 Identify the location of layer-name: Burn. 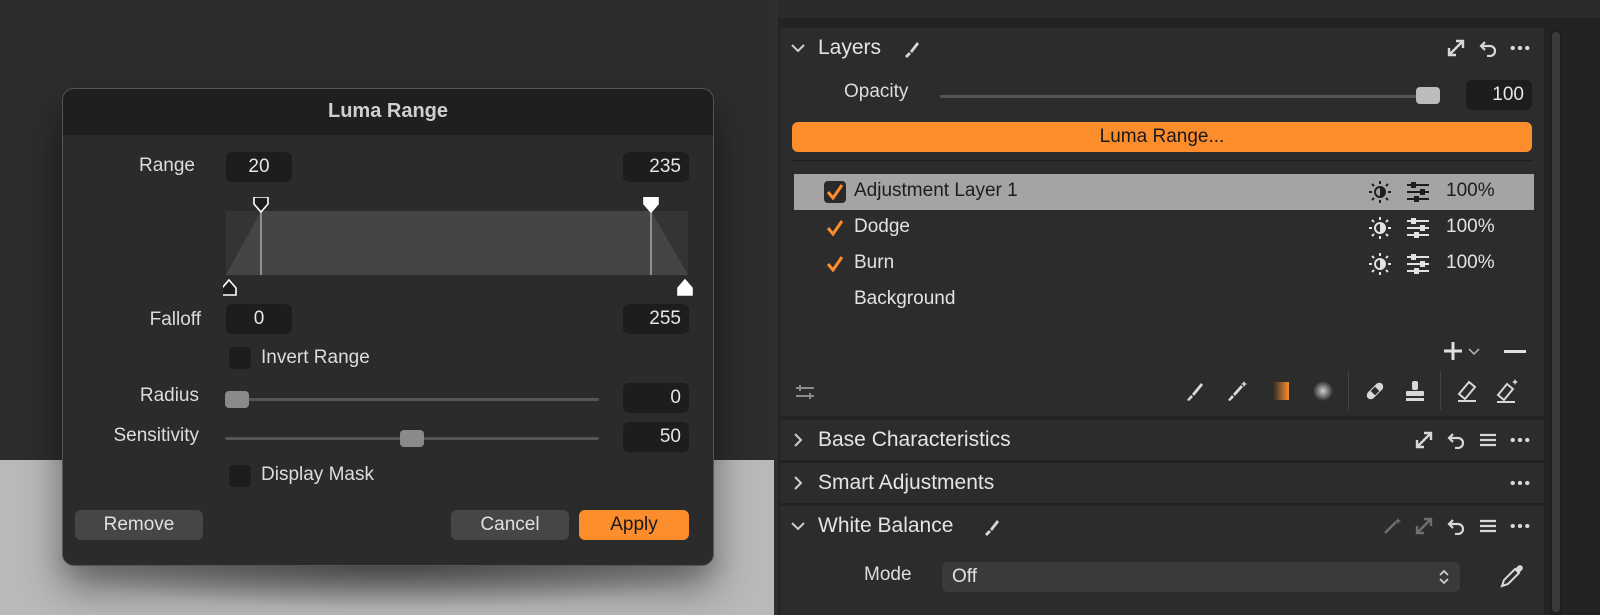
(874, 262).